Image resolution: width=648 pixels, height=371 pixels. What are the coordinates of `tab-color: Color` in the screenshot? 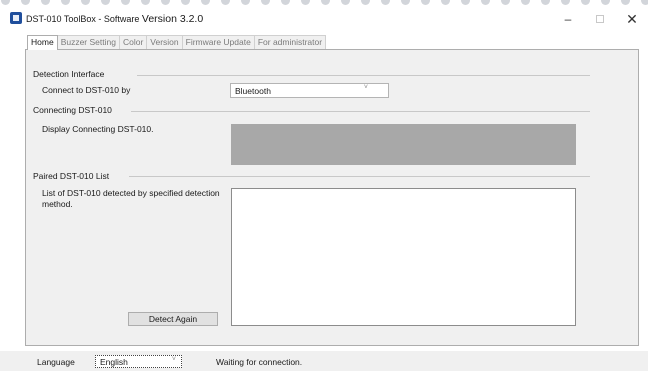 It's located at (133, 42).